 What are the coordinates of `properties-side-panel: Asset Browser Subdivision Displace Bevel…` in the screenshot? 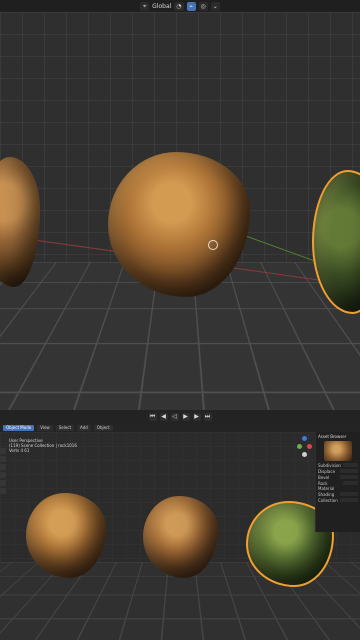 It's located at (337, 482).